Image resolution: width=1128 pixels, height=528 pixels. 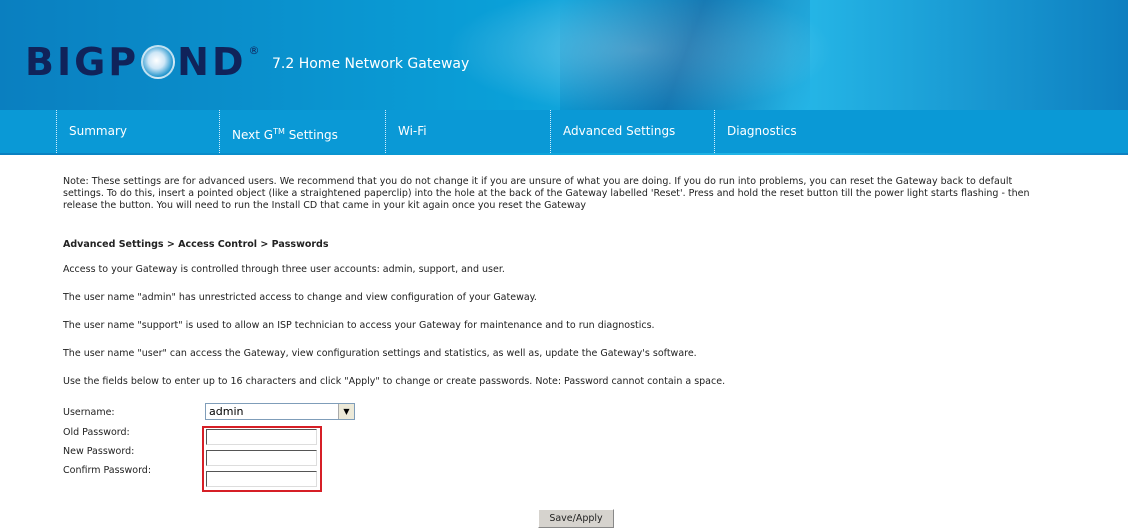 What do you see at coordinates (262, 459) in the screenshot?
I see `password-fields-highlight` at bounding box center [262, 459].